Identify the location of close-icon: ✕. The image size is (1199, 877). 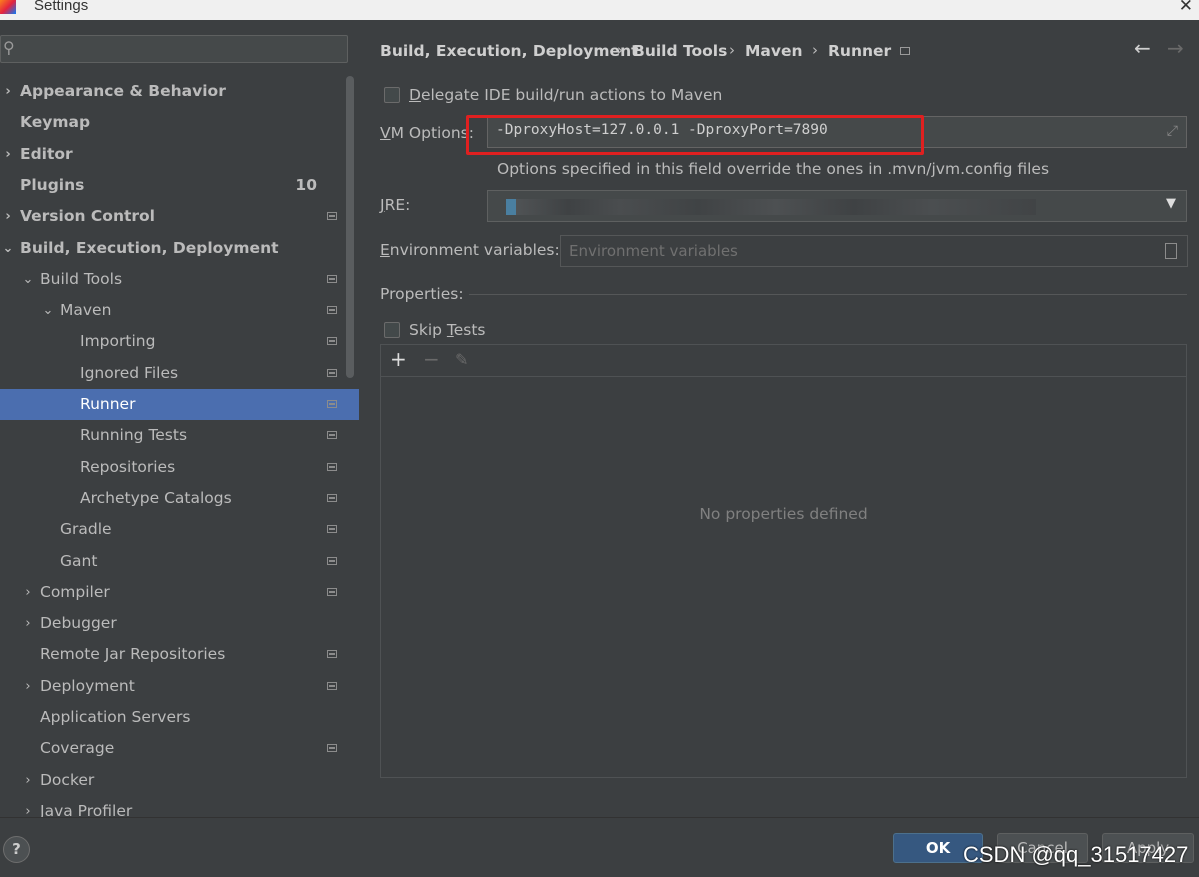
(1186, 8).